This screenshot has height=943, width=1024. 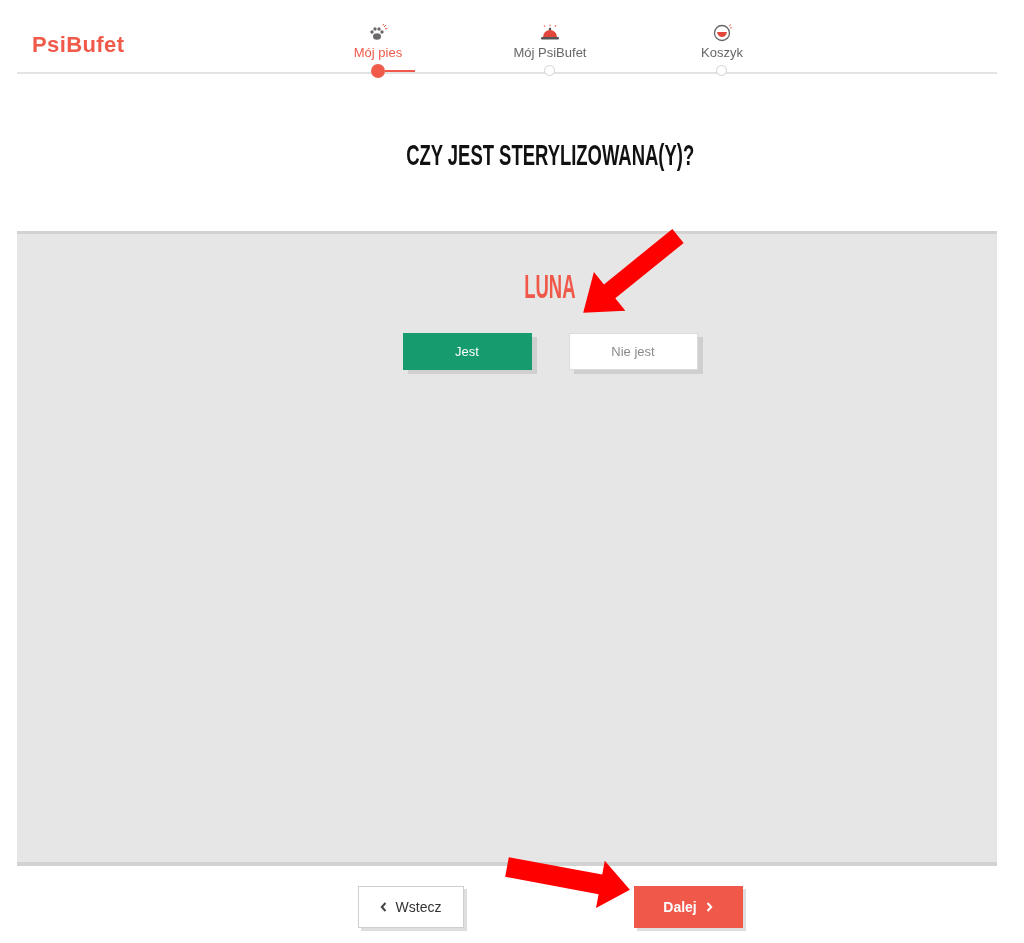 I want to click on progress-step: Koszyk, so click(x=722, y=31).